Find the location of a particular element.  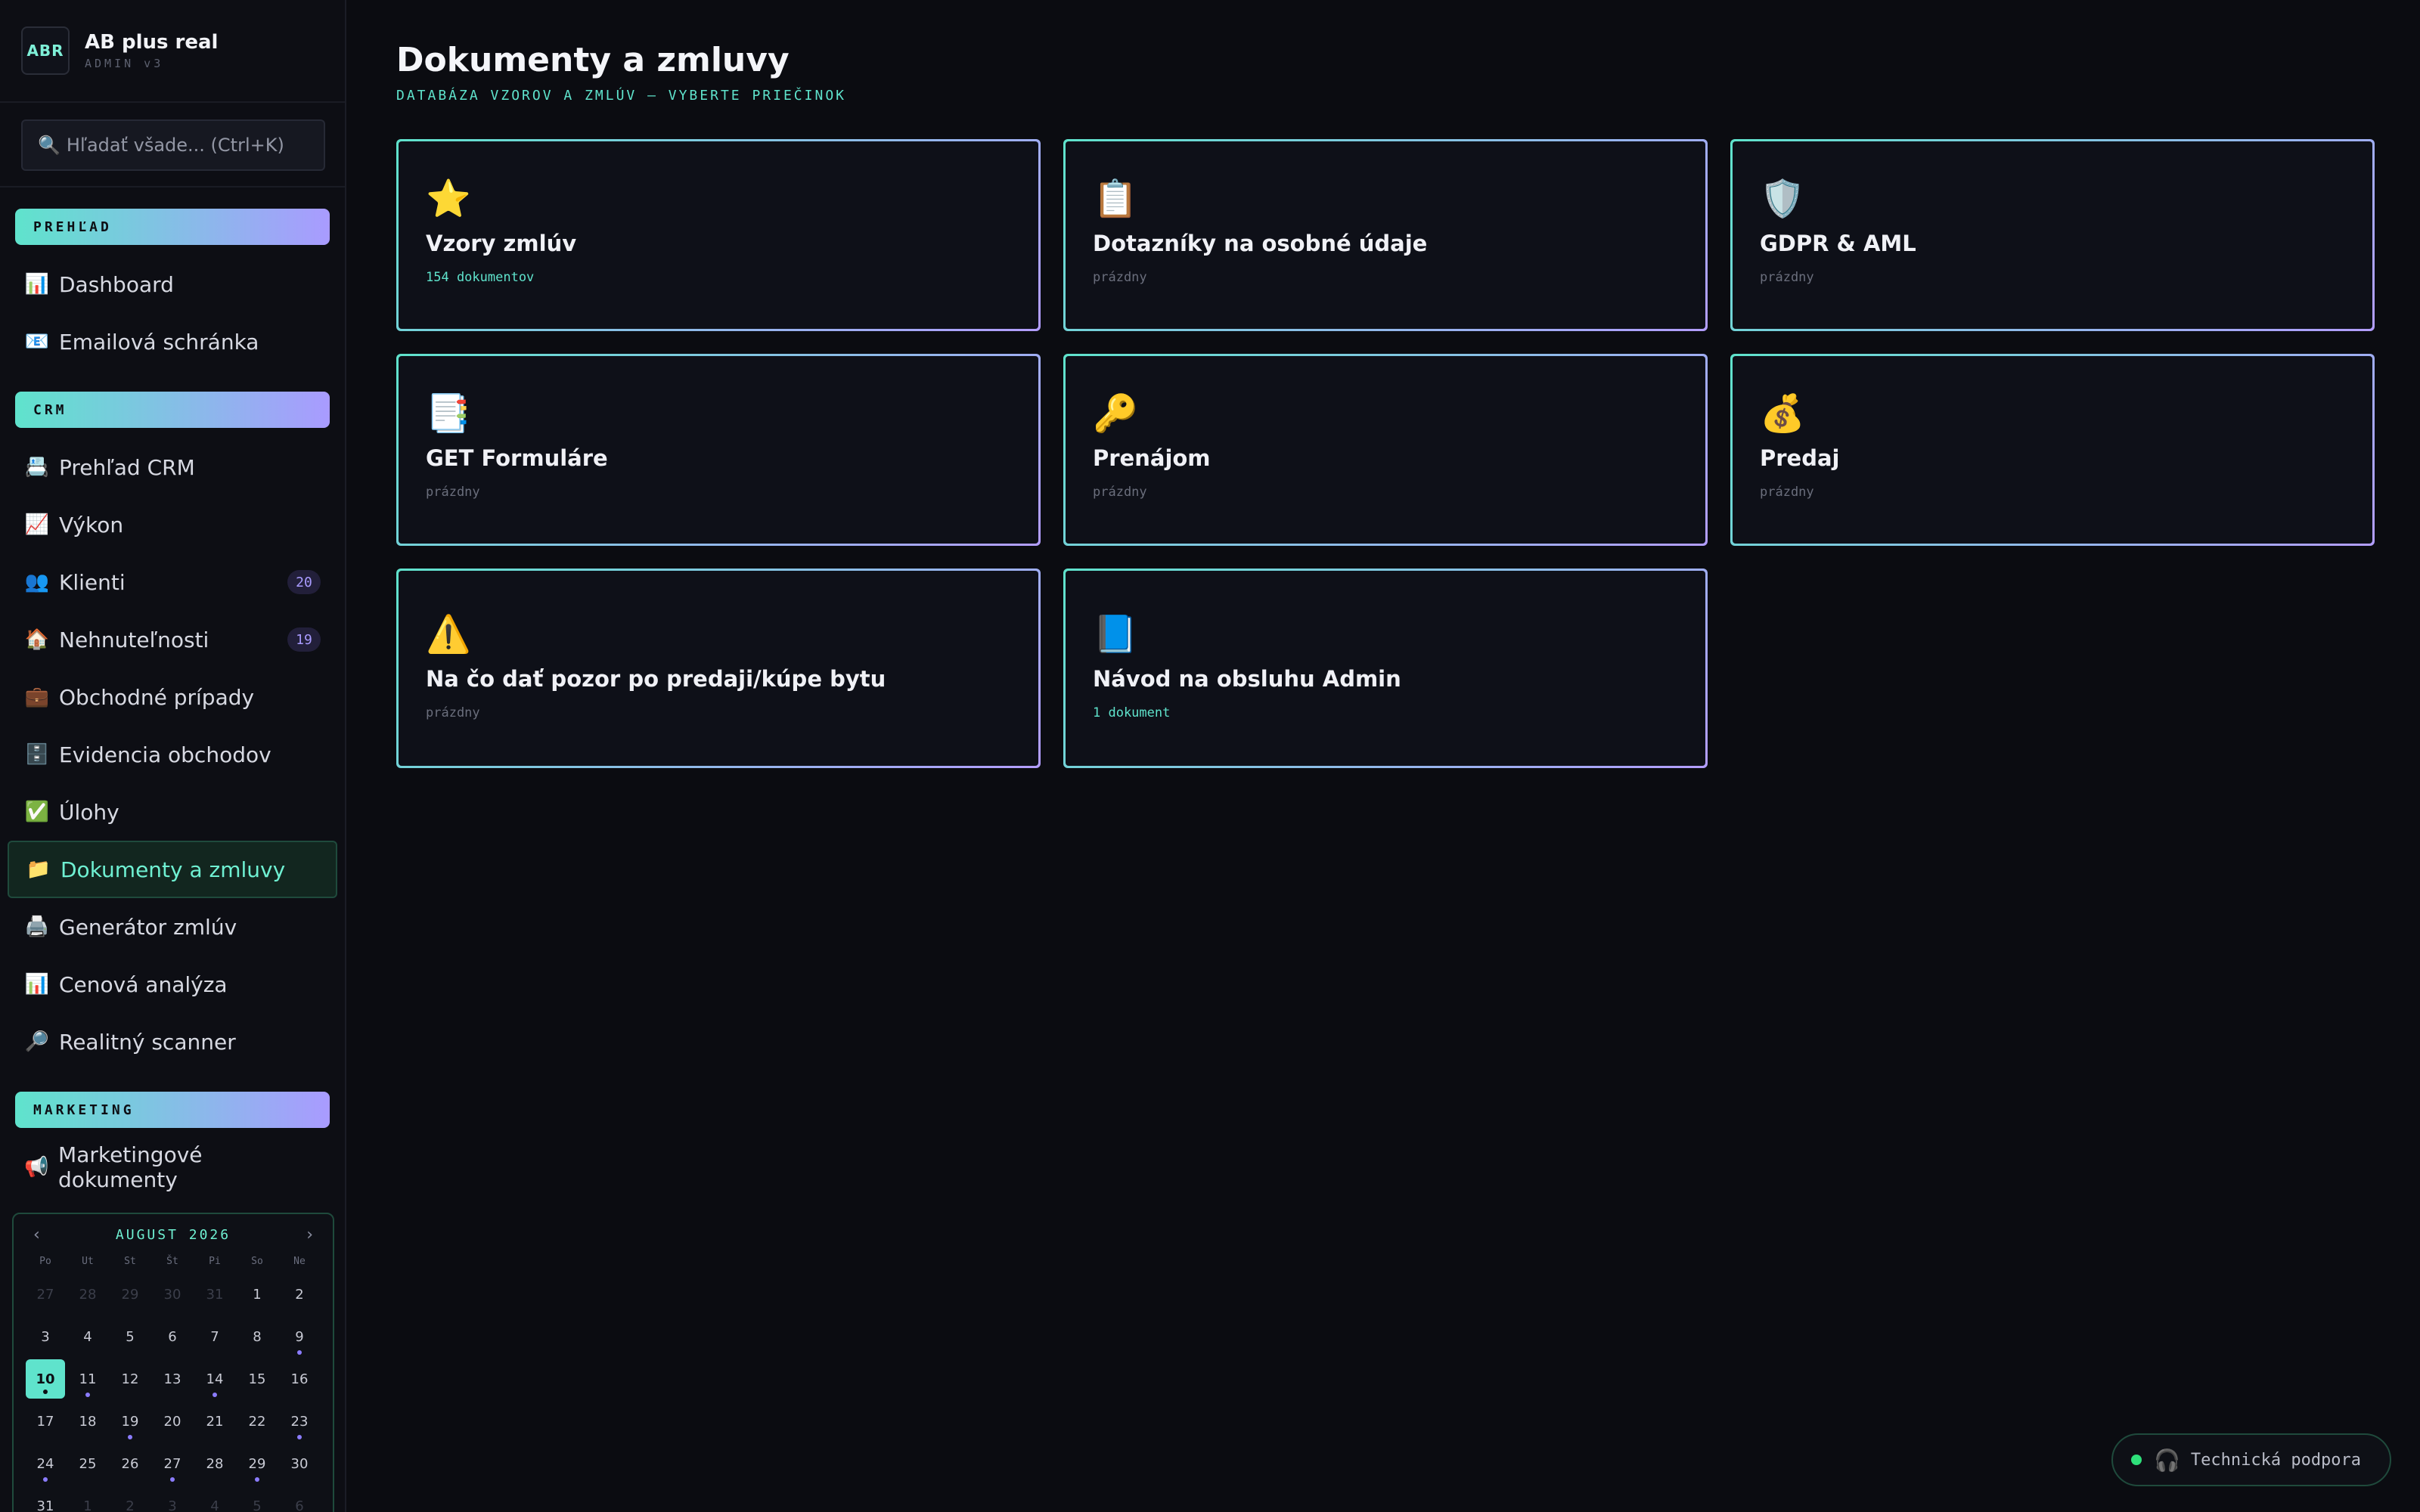

calendar-day: 20 is located at coordinates (172, 1421).